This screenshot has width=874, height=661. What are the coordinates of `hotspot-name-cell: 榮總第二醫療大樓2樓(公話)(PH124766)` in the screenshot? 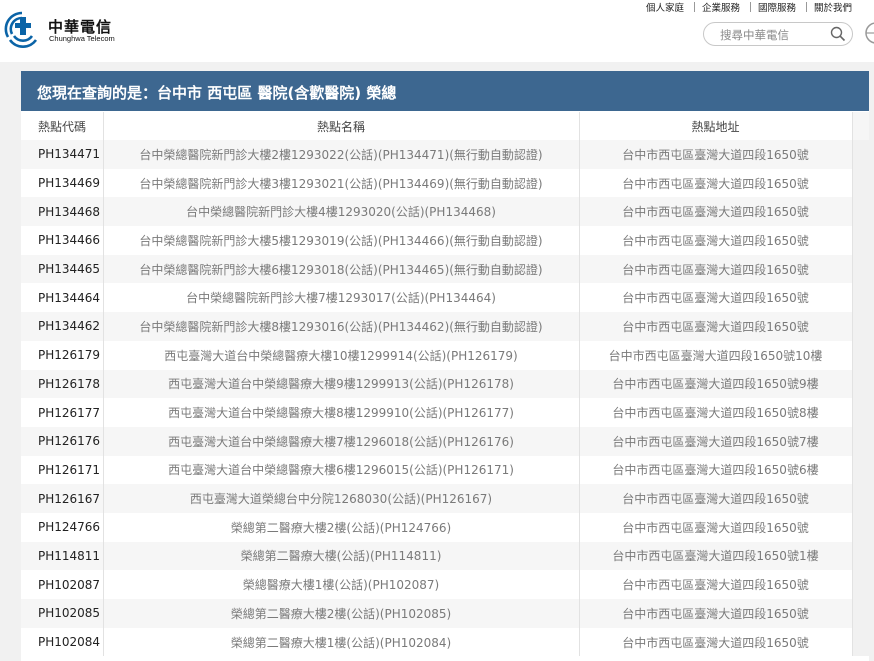 It's located at (340, 527).